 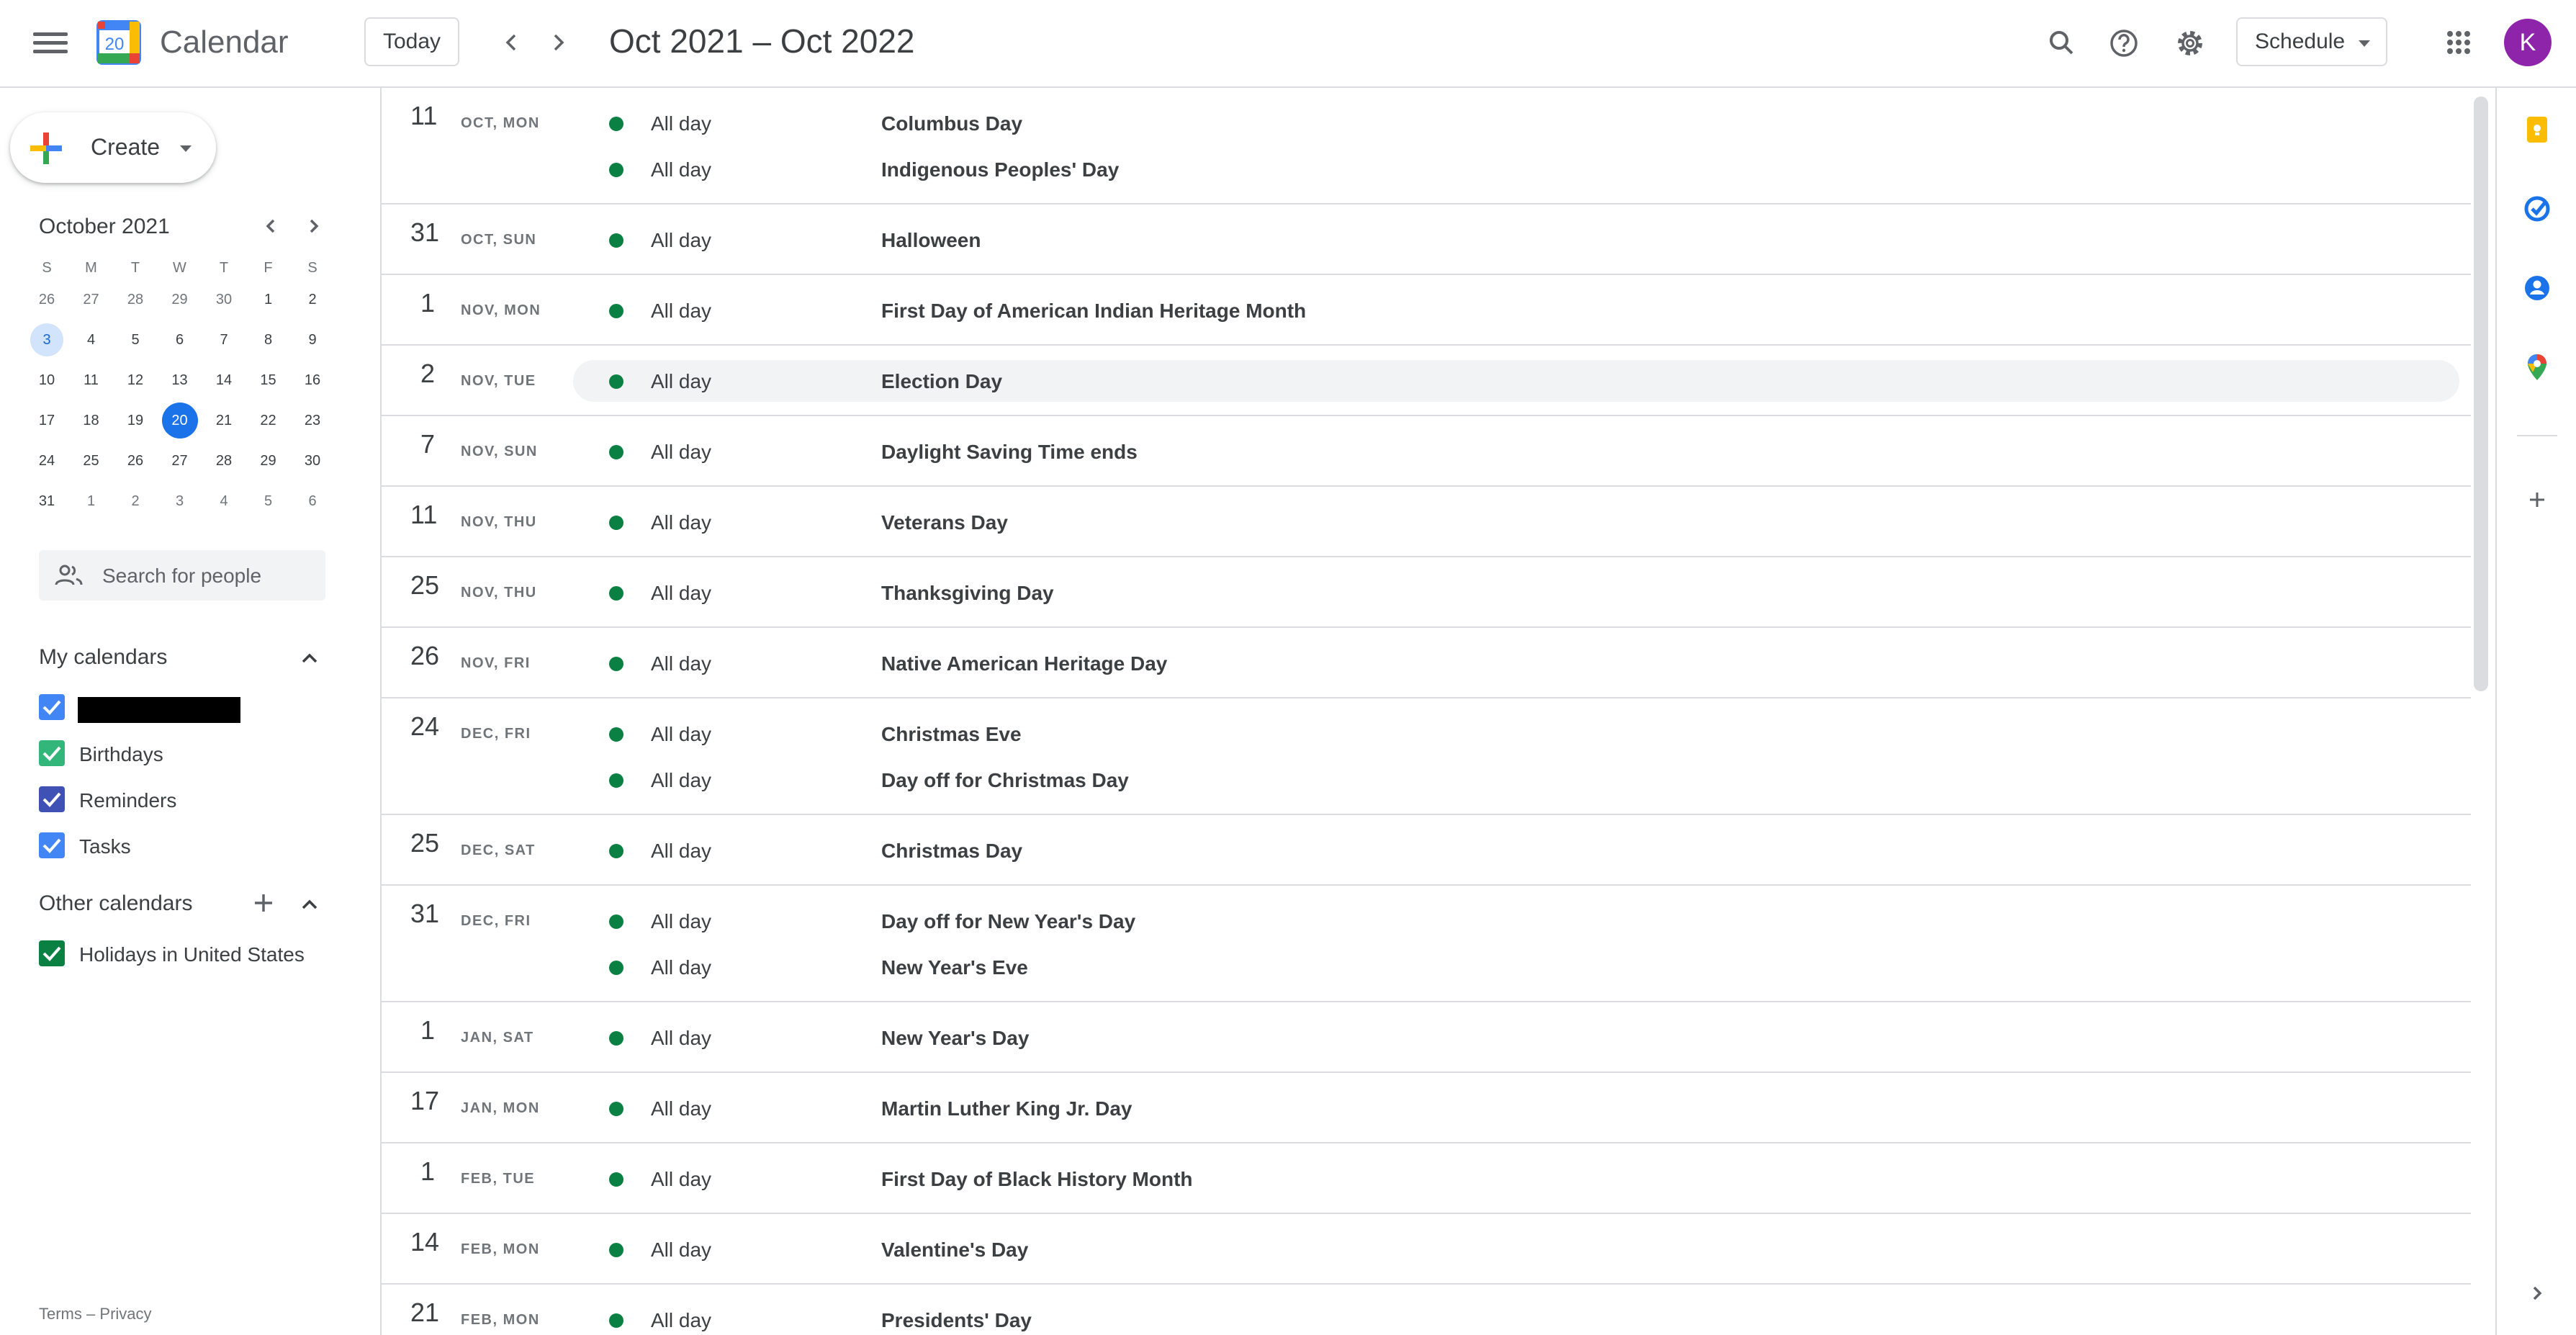 I want to click on mini-calendar-day: 18, so click(x=91, y=421).